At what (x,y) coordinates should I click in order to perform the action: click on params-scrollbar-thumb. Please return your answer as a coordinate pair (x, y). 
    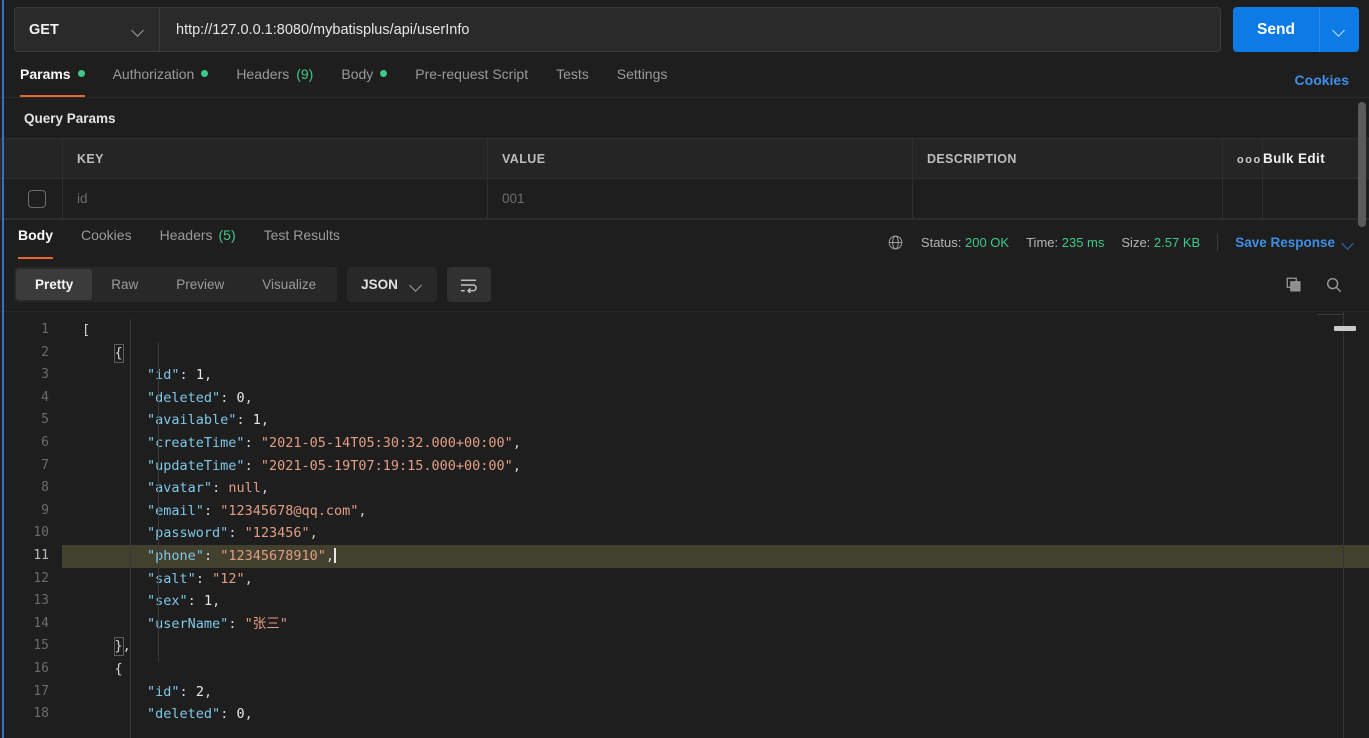
    Looking at the image, I should click on (1362, 164).